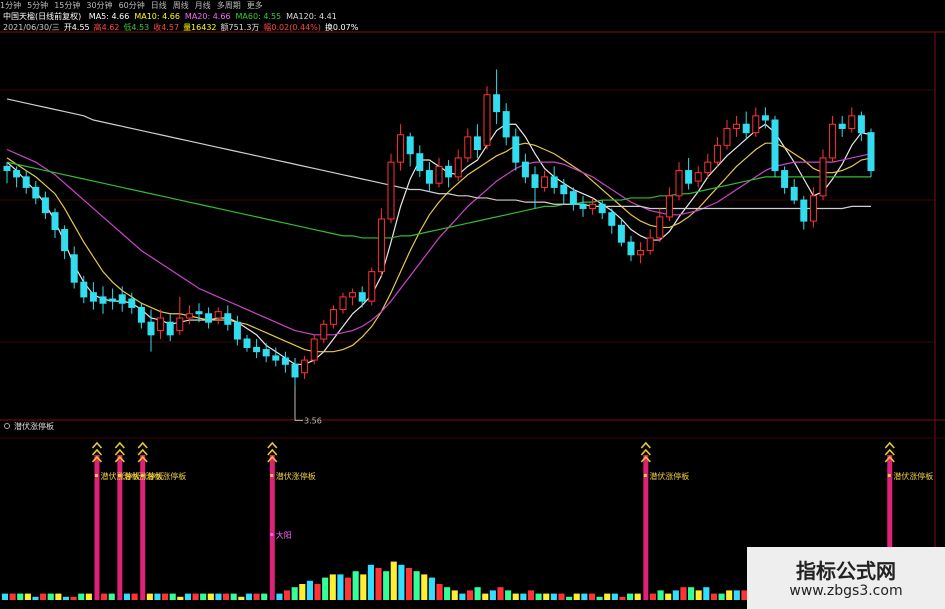  Describe the element at coordinates (96, 475) in the screenshot. I see `signal-marker` at that location.